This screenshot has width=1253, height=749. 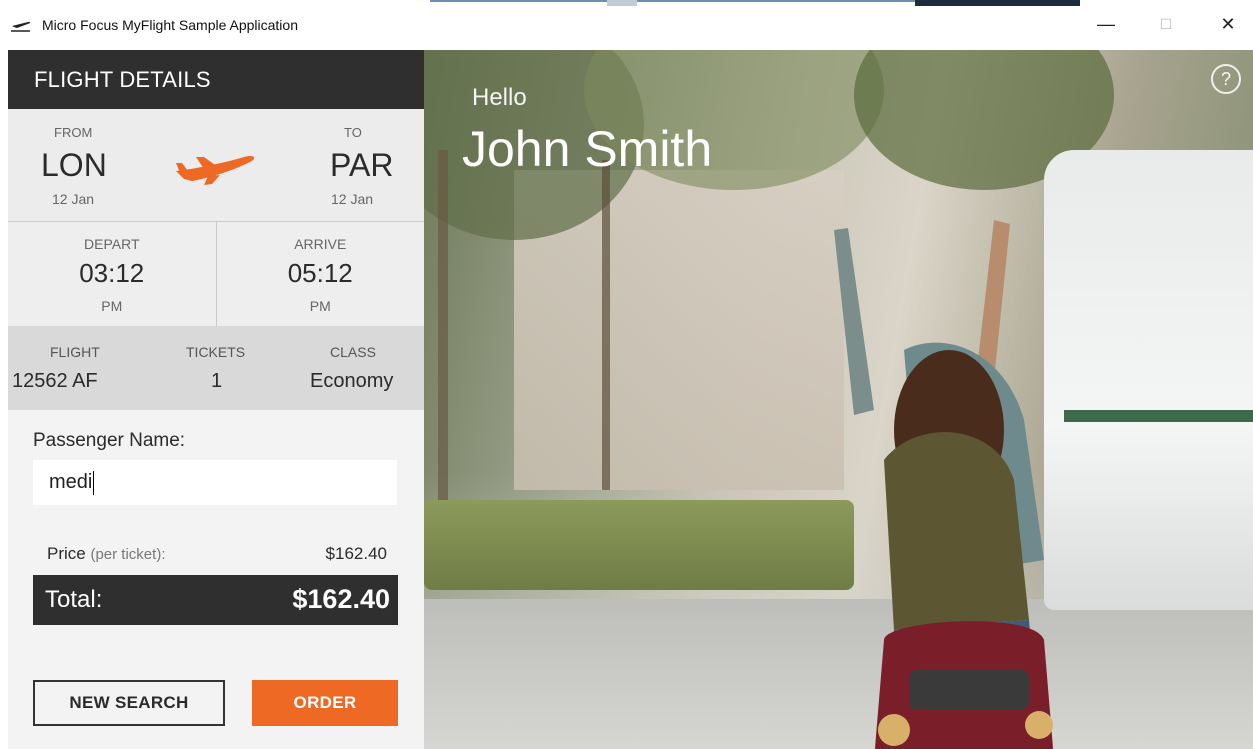 What do you see at coordinates (352, 199) in the screenshot?
I see `to-date: 12 Jan` at bounding box center [352, 199].